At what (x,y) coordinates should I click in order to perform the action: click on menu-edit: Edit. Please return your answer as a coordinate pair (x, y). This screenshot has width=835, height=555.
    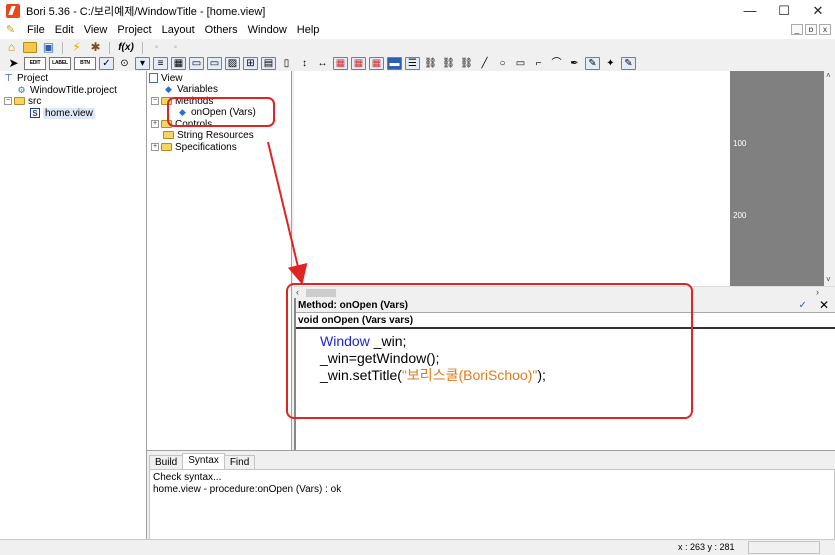
    Looking at the image, I should click on (64, 30).